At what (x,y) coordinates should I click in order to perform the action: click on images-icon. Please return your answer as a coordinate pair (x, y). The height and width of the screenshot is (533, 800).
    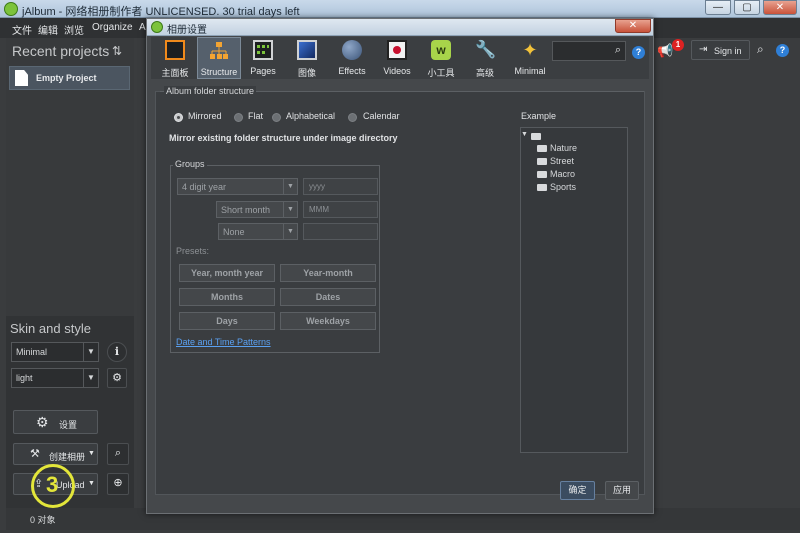
    Looking at the image, I should click on (307, 50).